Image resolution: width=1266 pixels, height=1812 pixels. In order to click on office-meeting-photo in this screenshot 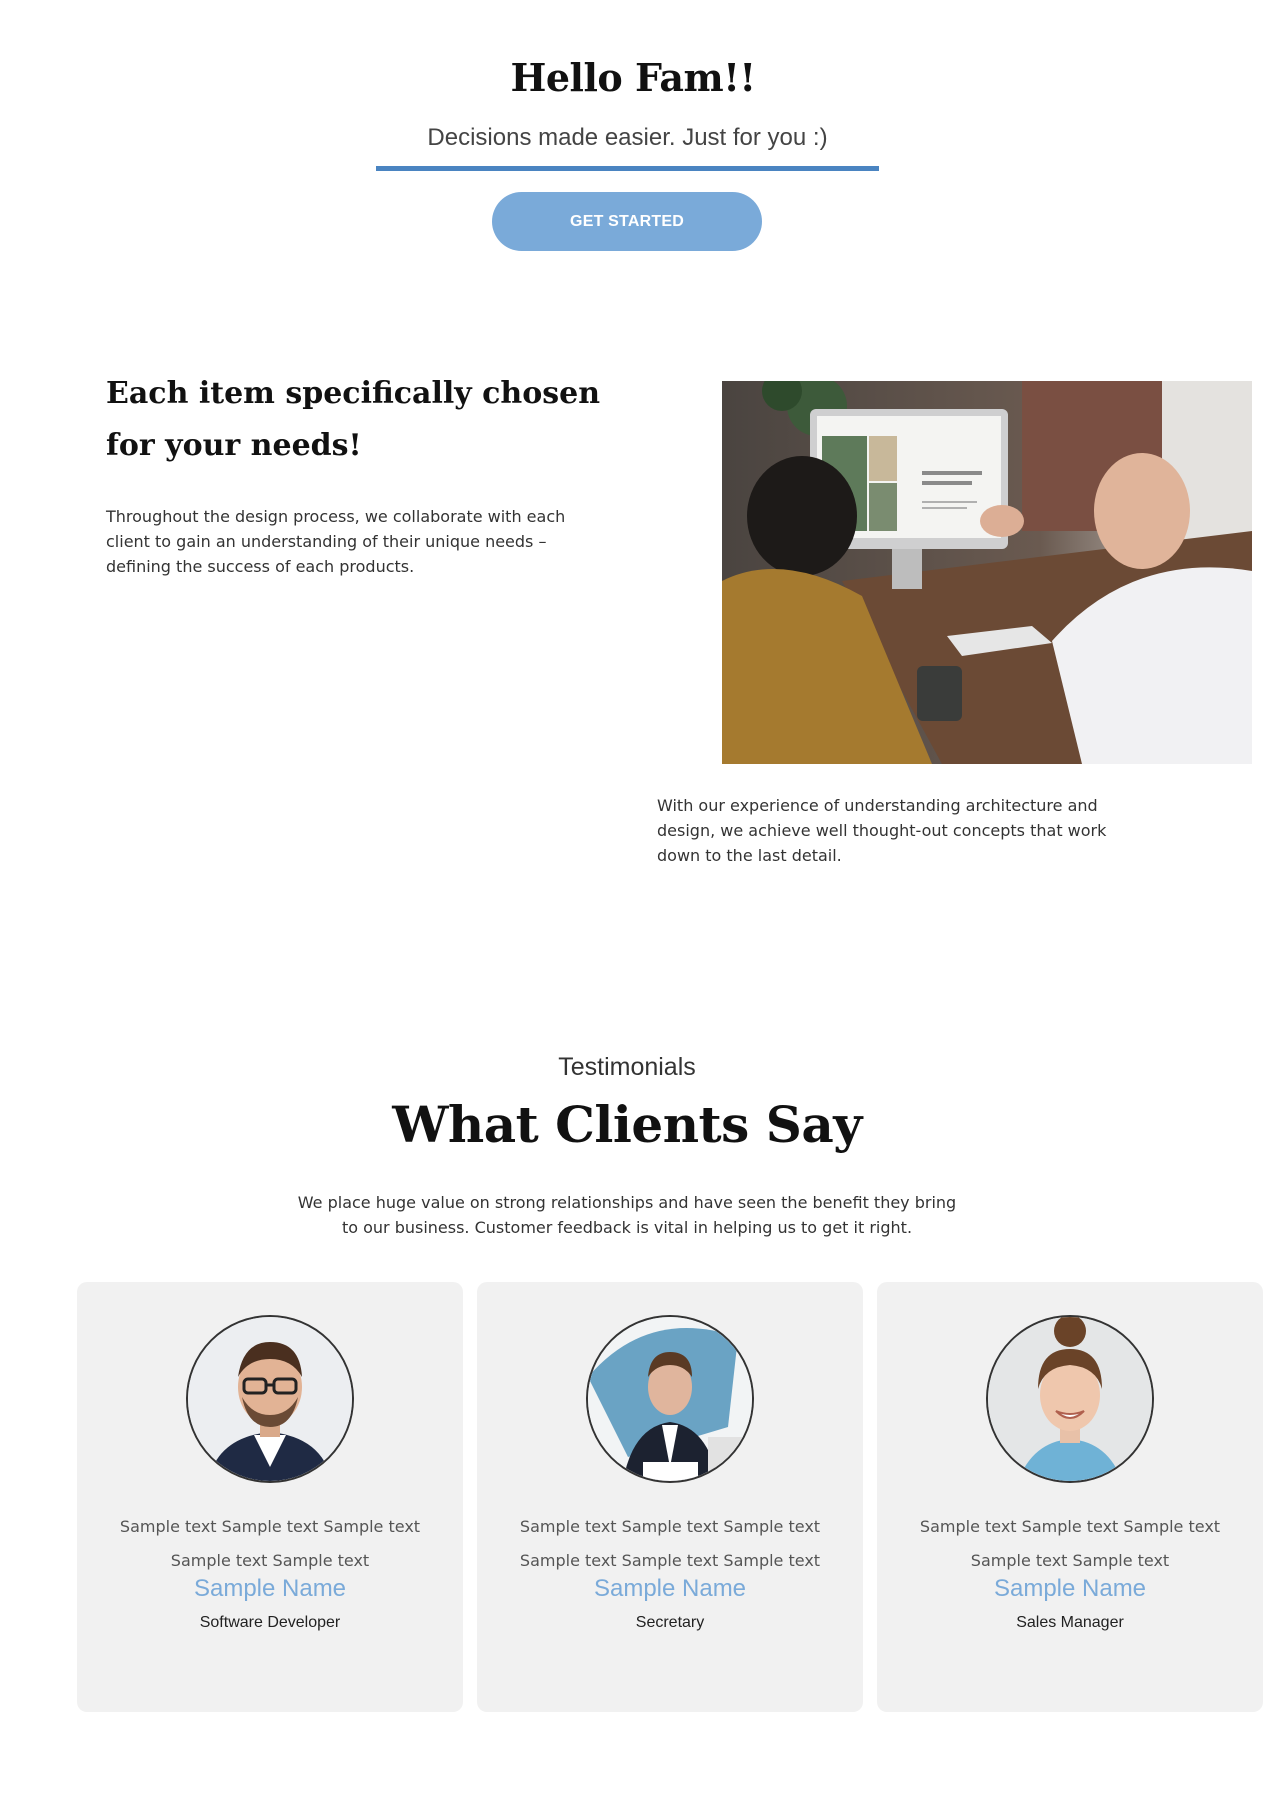, I will do `click(987, 572)`.